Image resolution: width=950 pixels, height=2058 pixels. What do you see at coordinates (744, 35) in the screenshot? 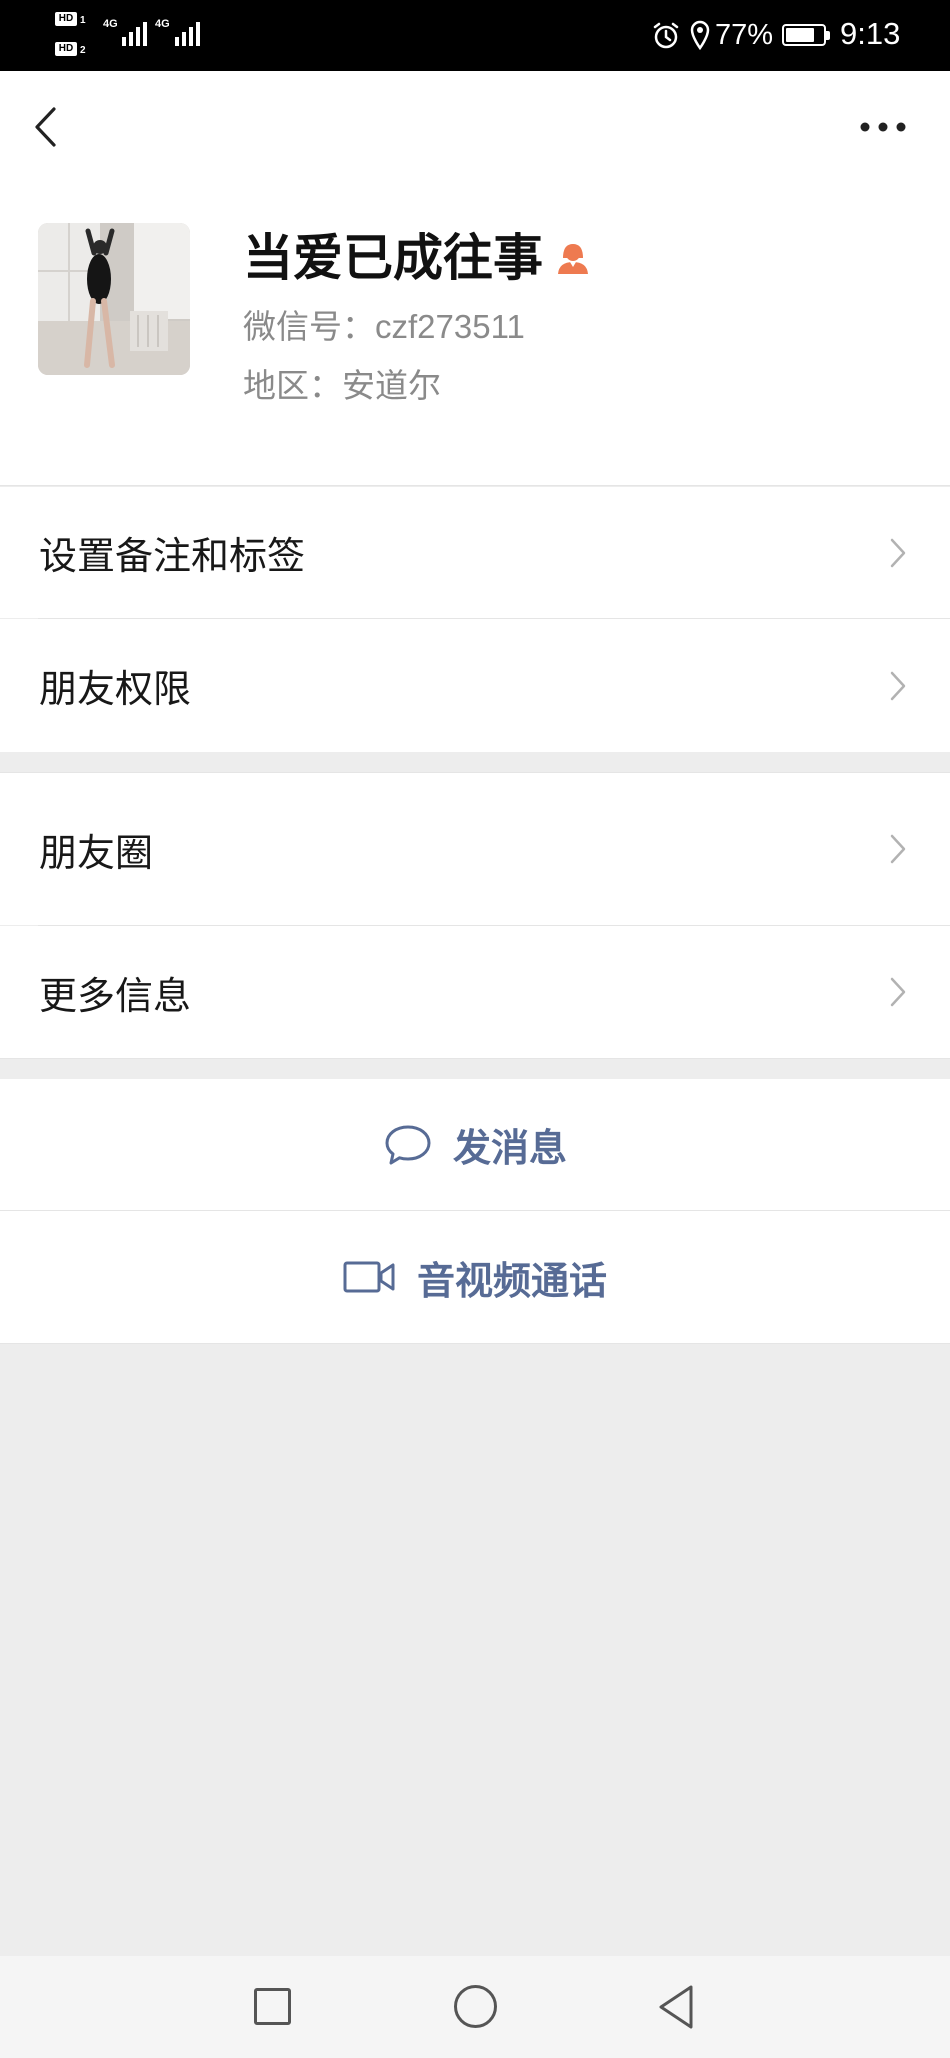
I see `battery-percent: 77%` at bounding box center [744, 35].